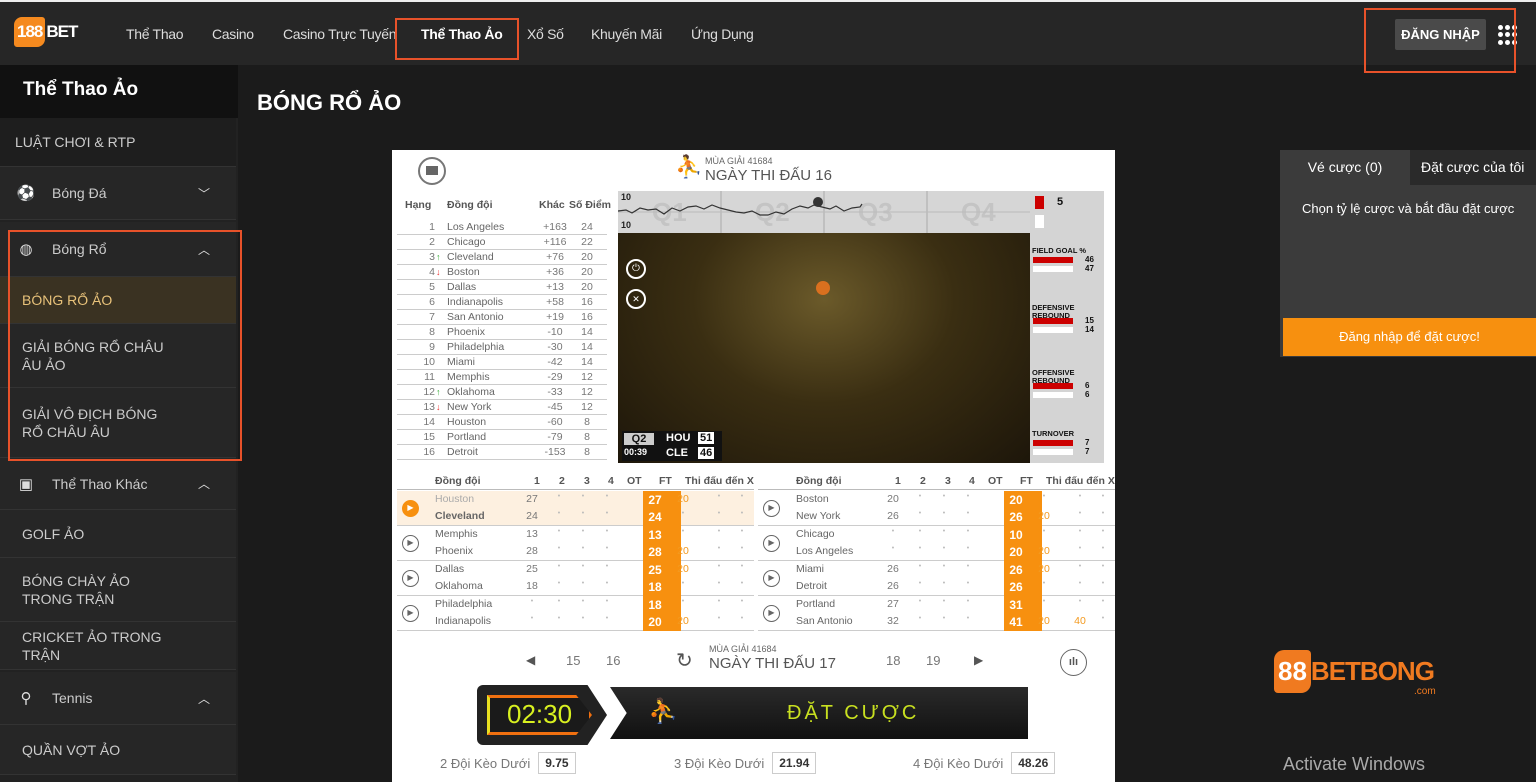 The height and width of the screenshot is (782, 1536). Describe the element at coordinates (432, 171) in the screenshot. I see `menu-icon` at that location.